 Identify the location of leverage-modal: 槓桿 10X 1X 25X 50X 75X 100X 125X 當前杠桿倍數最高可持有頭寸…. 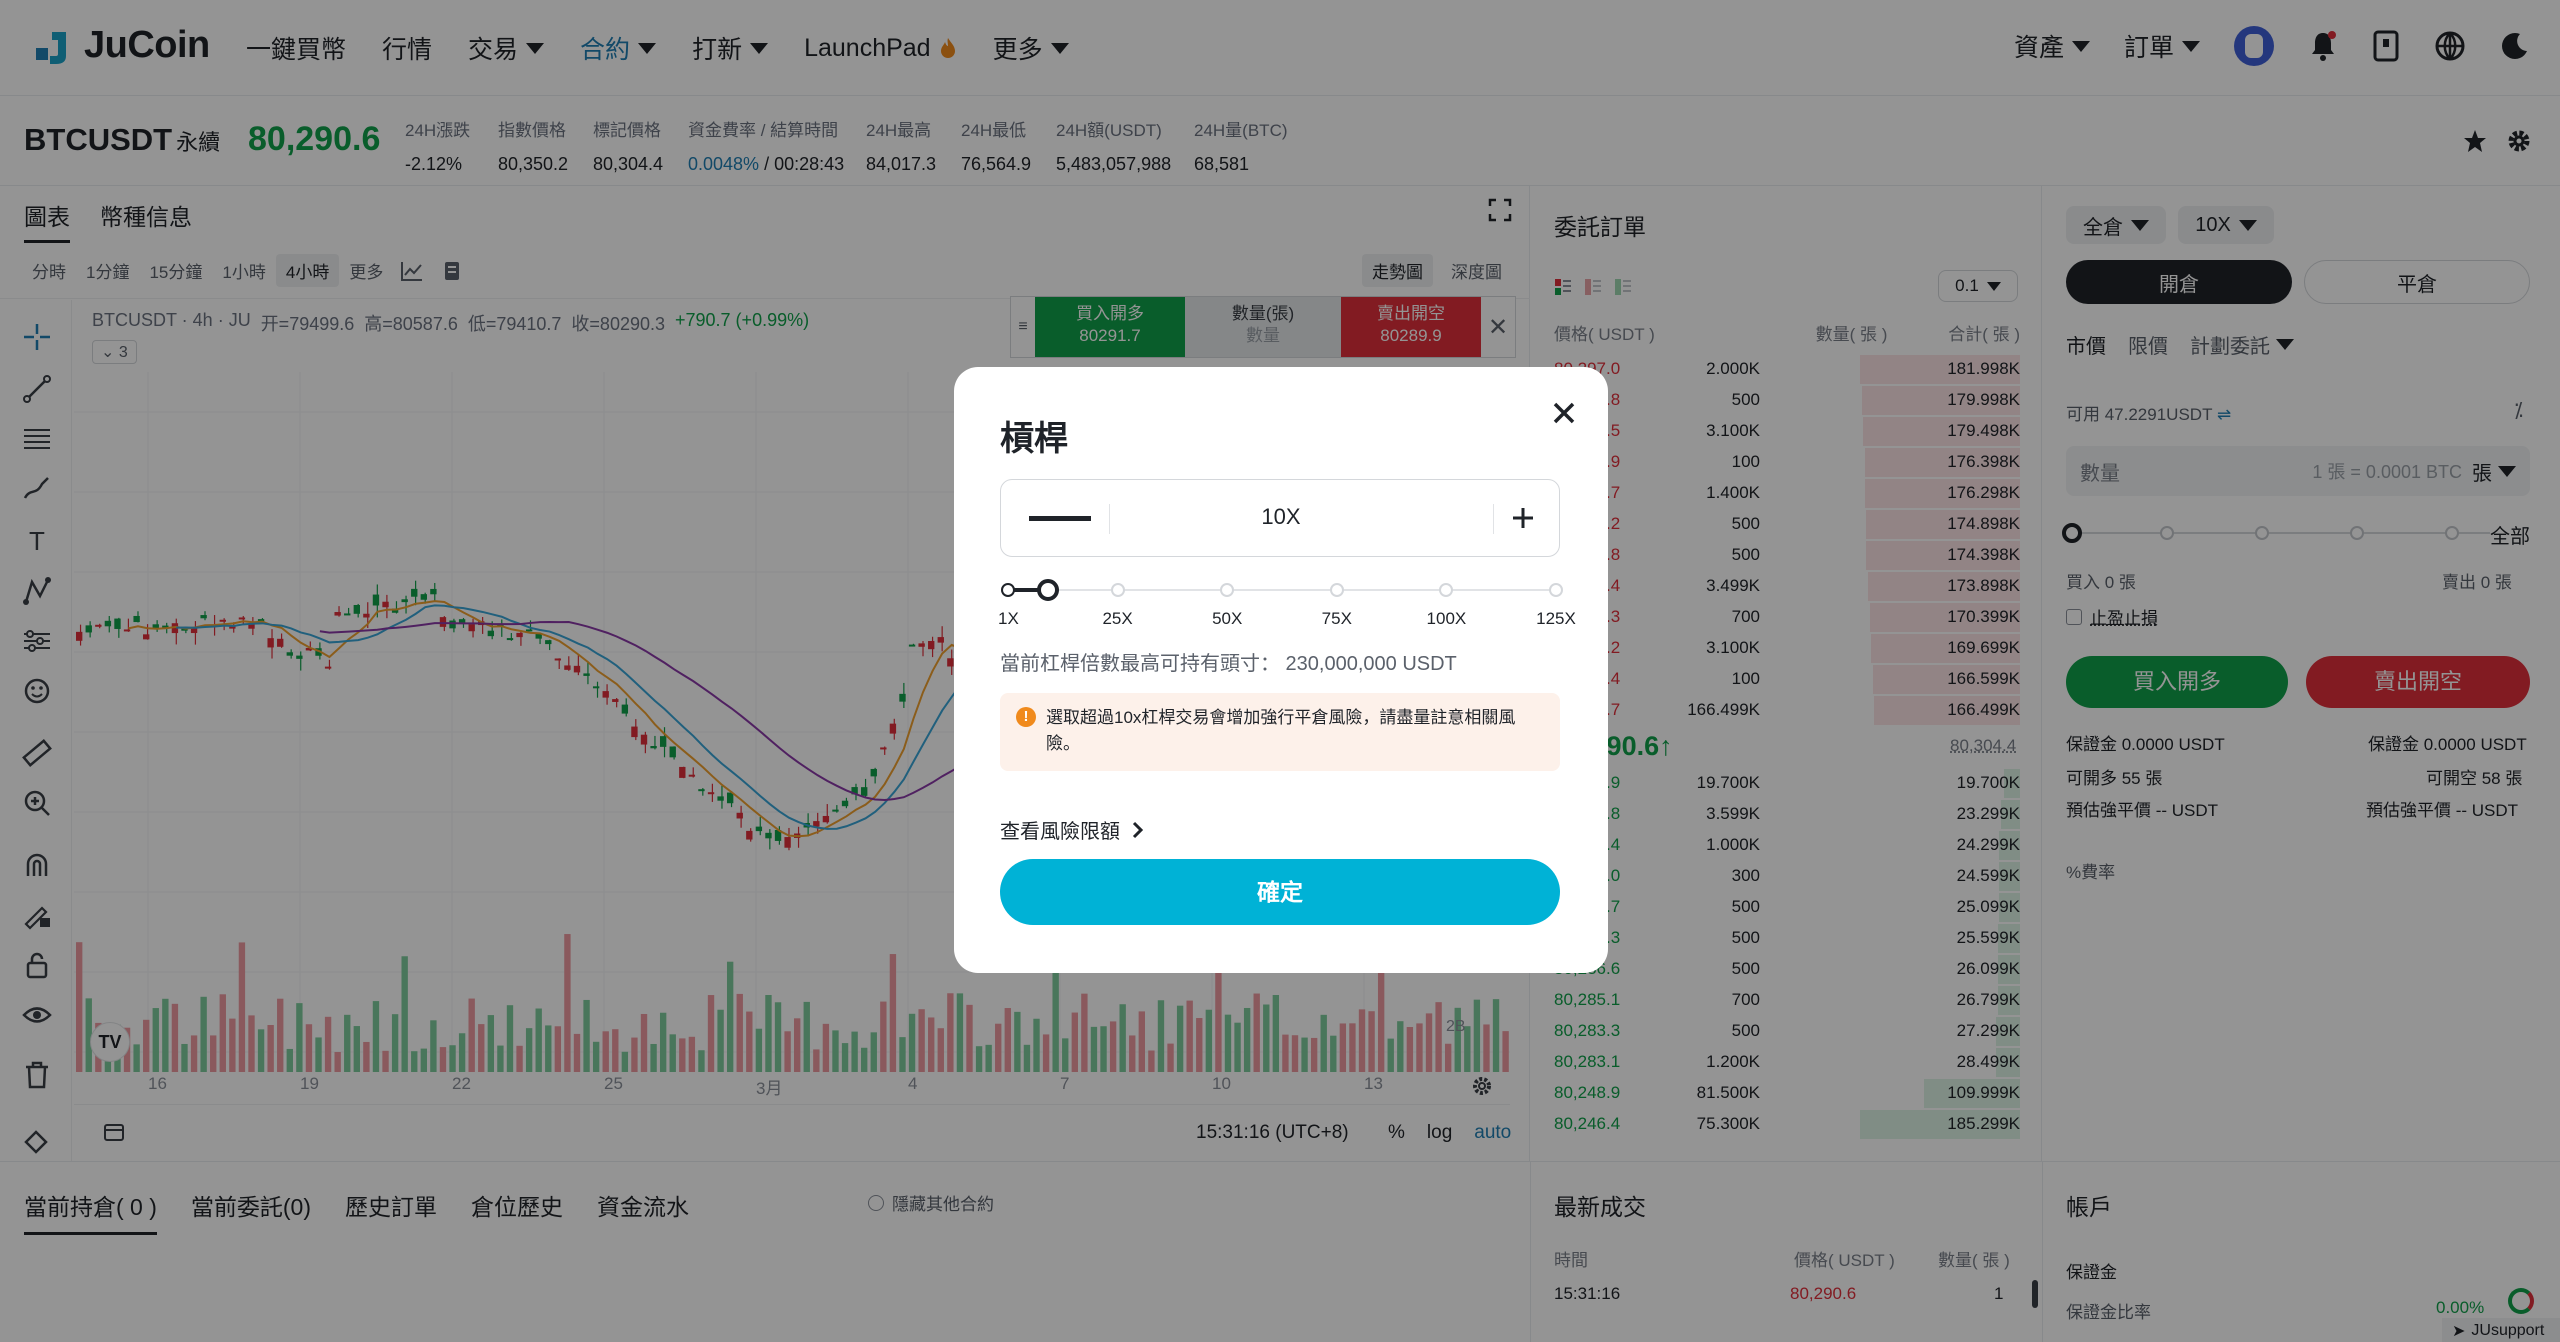
(1281, 670).